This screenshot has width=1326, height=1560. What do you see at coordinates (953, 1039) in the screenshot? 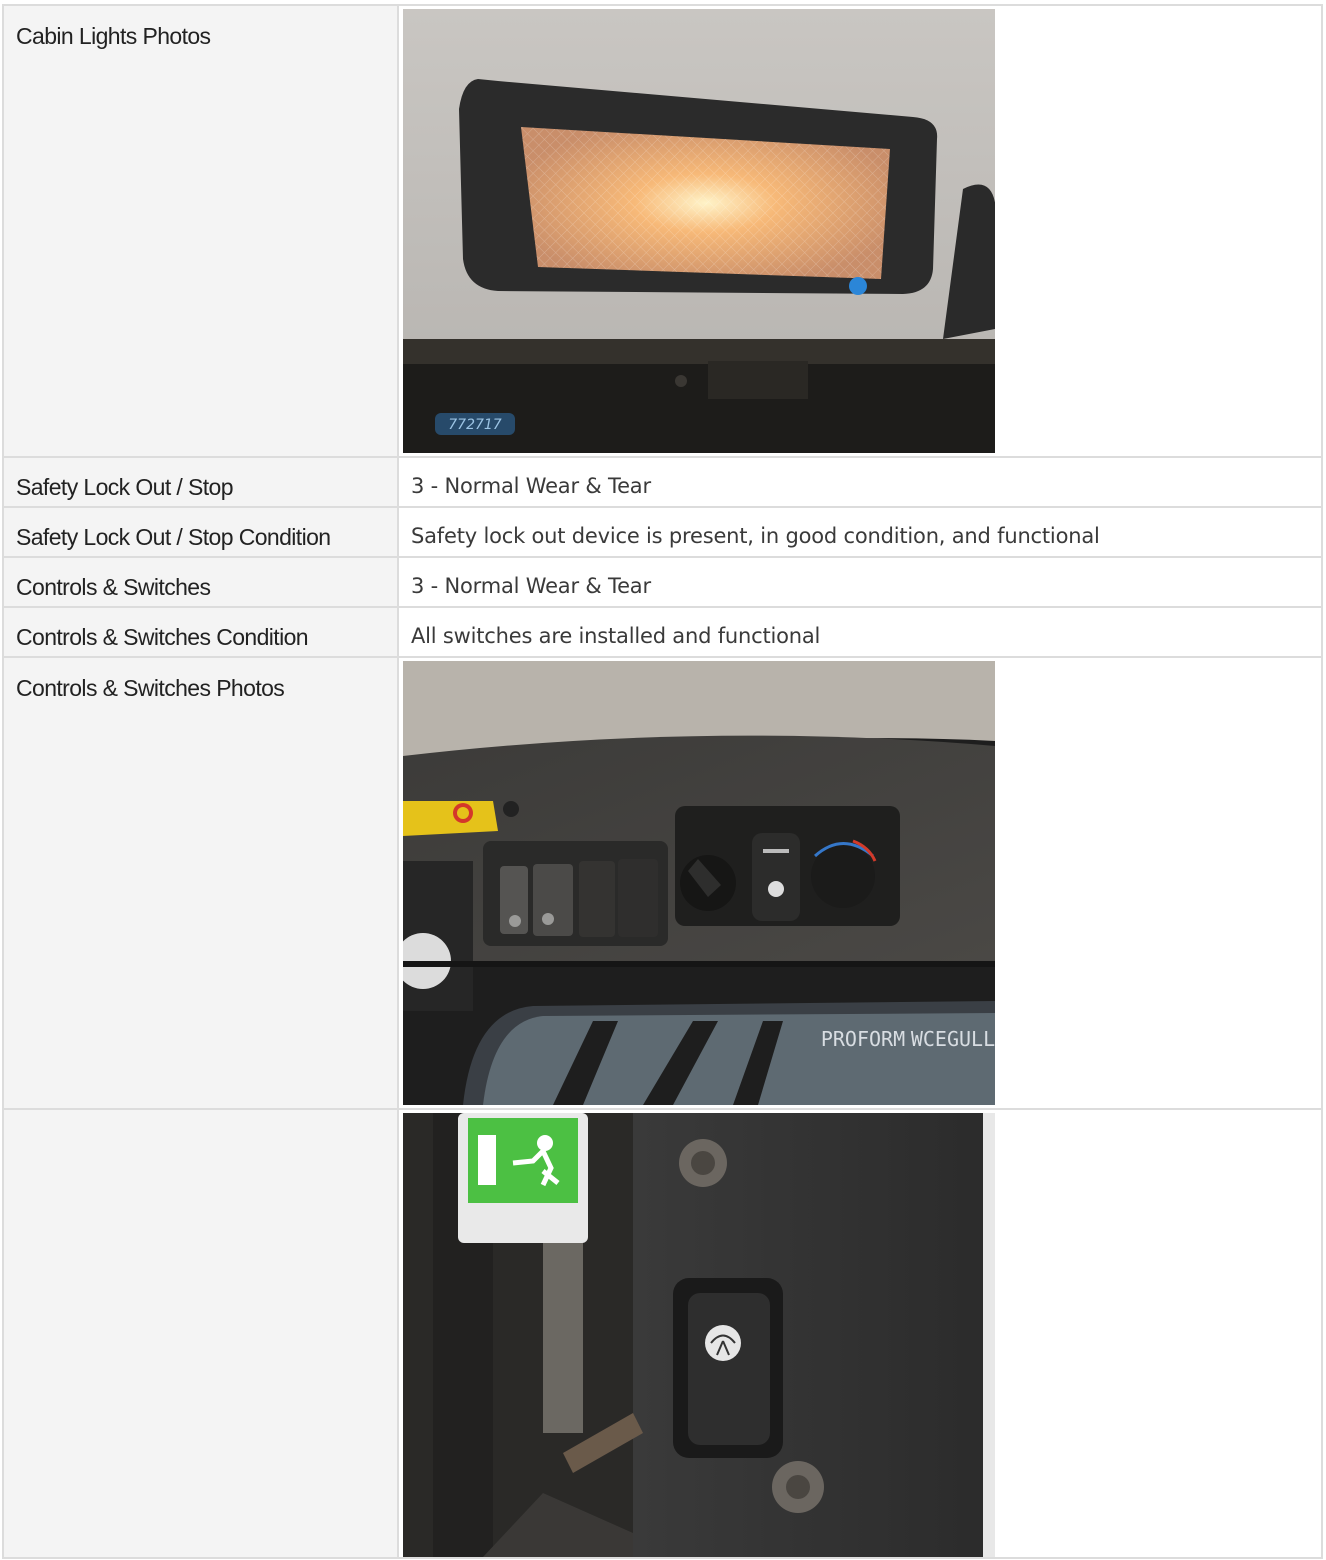
I see `panel-sign-2: WCEGULL` at bounding box center [953, 1039].